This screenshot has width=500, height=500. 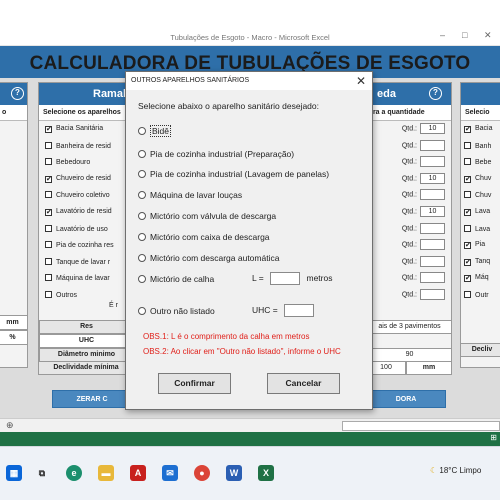 What do you see at coordinates (77, 261) in the screenshot?
I see `fixture-checkbox-row: Tanque de lavar r` at bounding box center [77, 261].